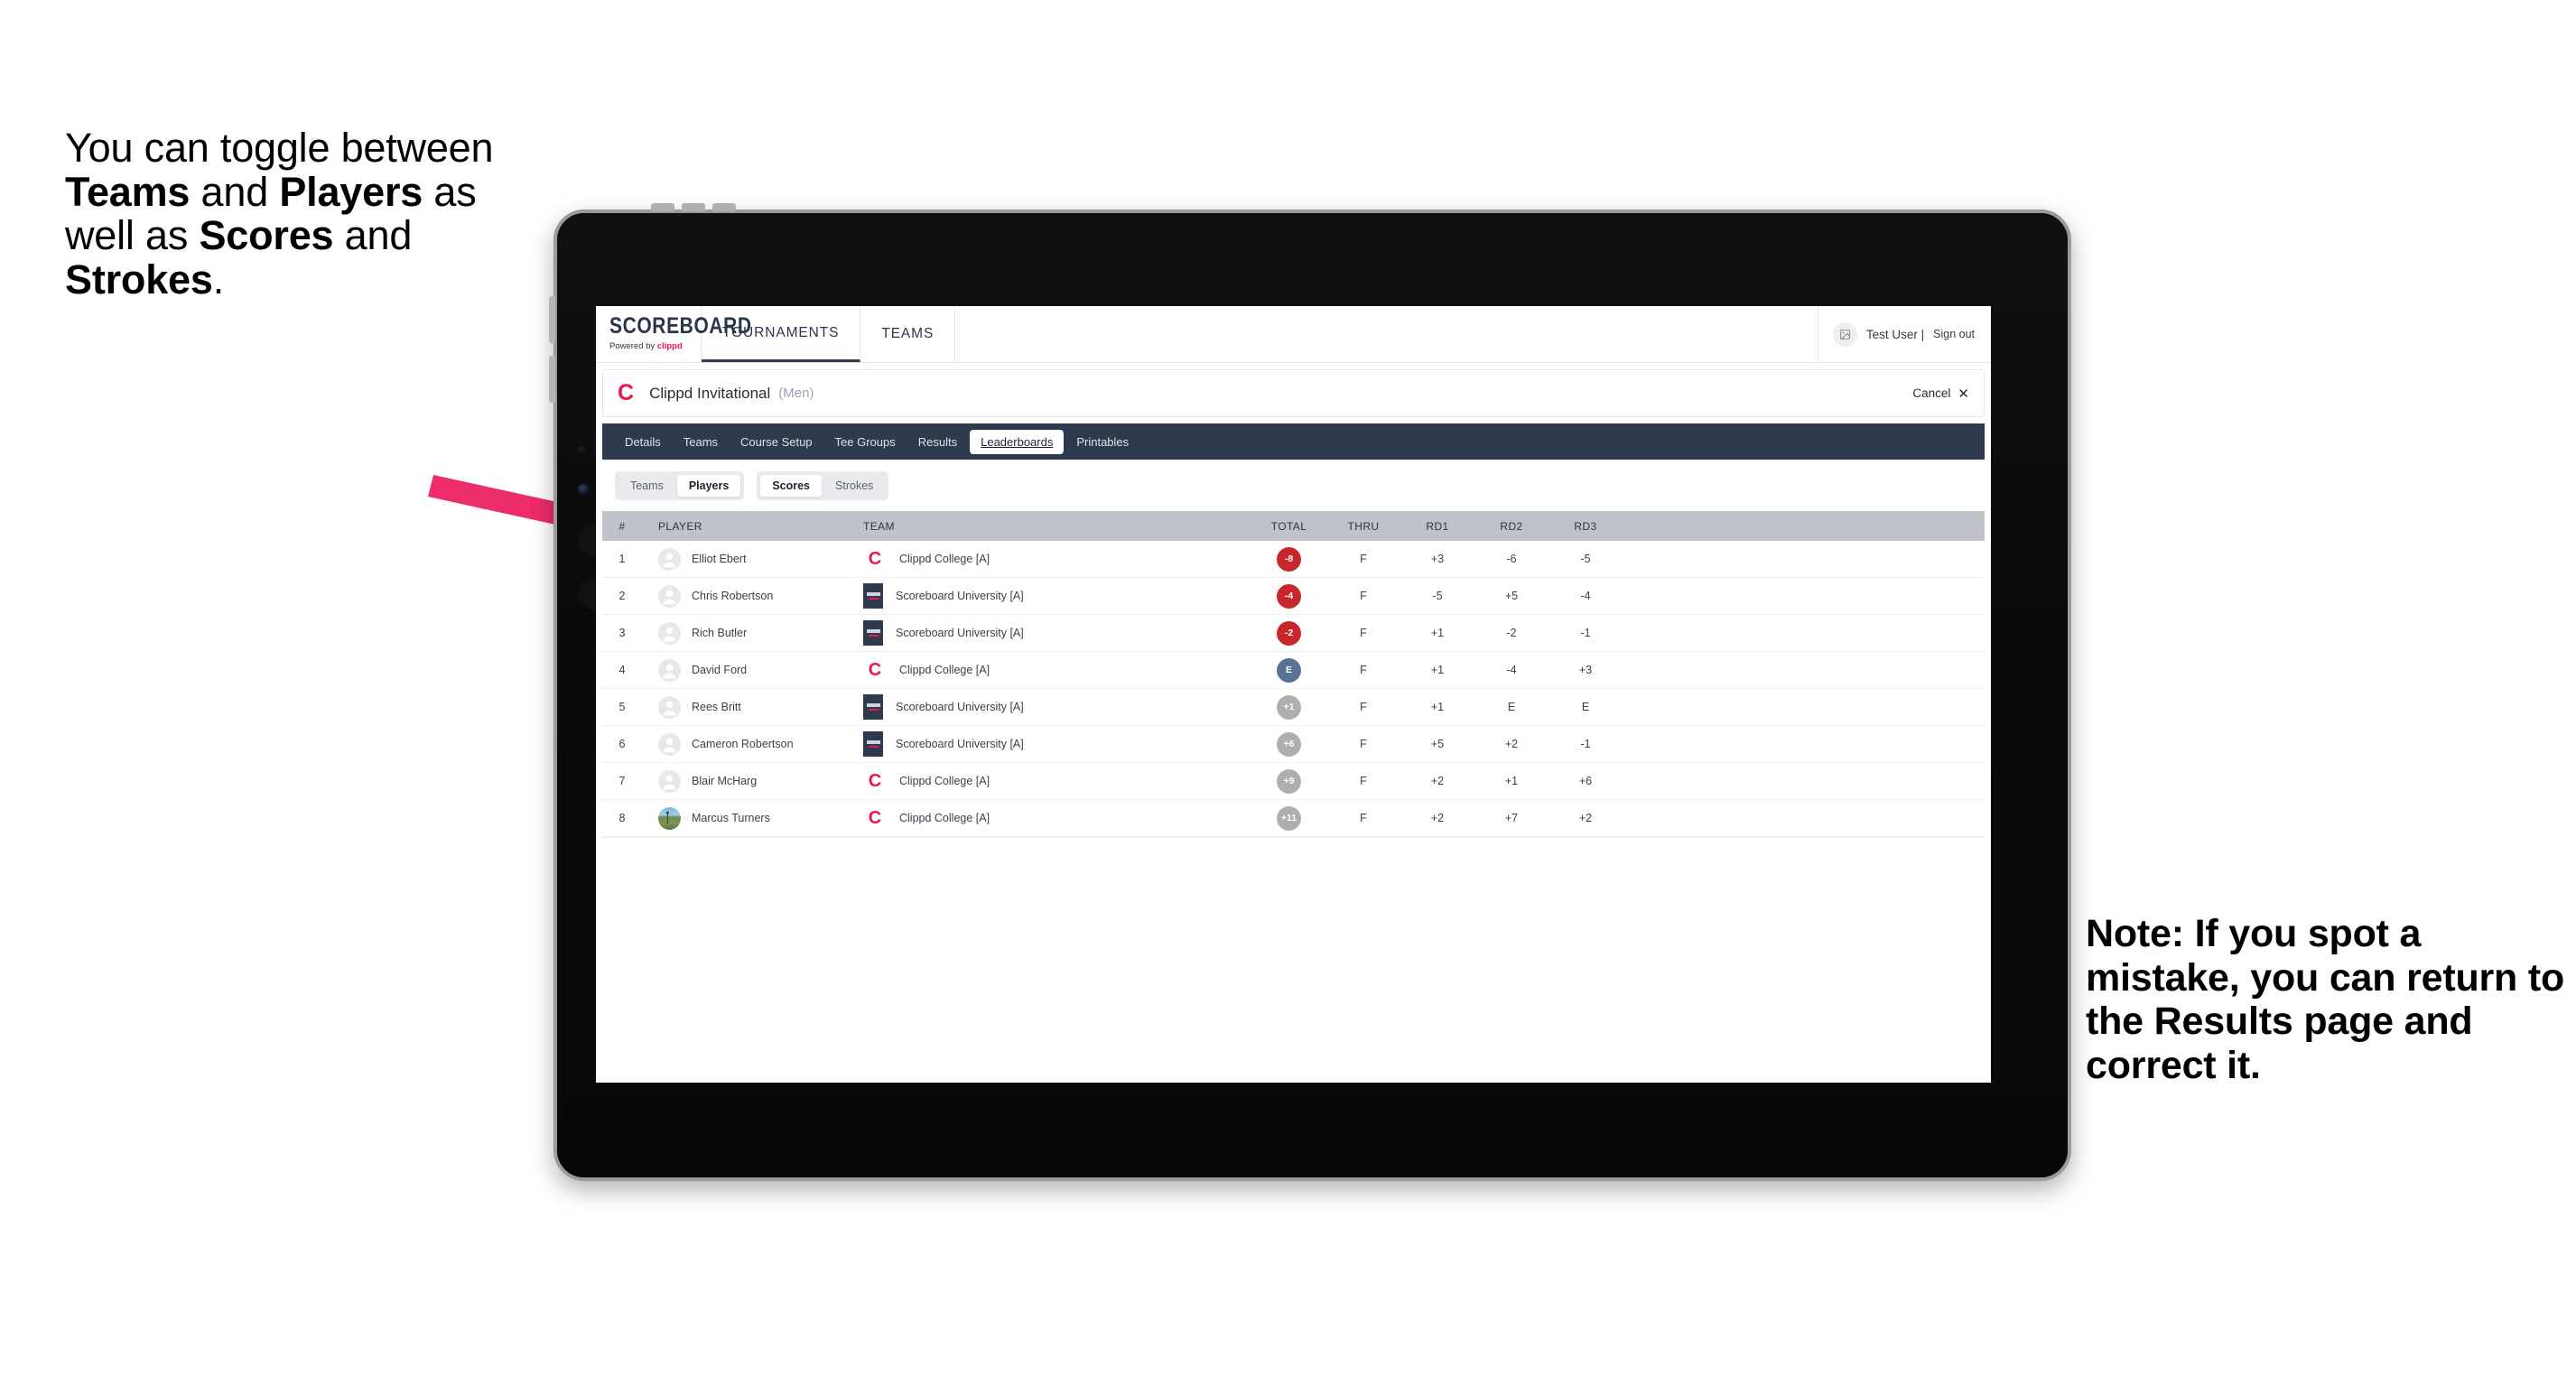  I want to click on cell-rd1: +1, so click(1437, 707).